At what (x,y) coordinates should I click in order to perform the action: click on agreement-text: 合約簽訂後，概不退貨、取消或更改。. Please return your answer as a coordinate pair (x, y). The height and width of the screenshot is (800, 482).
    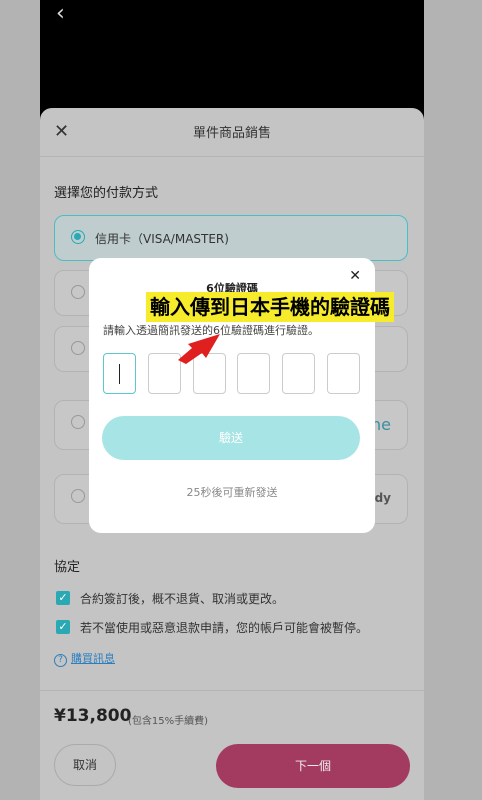
    Looking at the image, I should click on (182, 599).